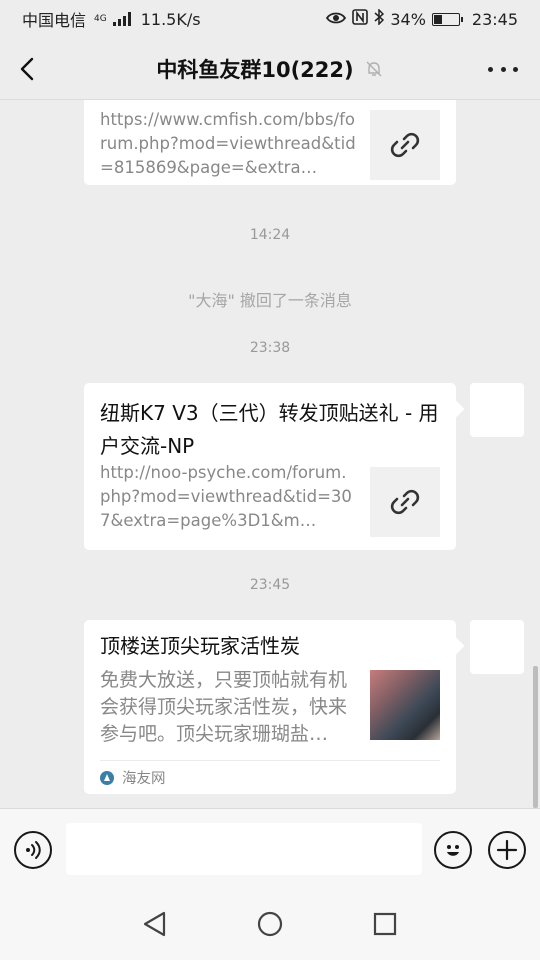 The width and height of the screenshot is (540, 960). I want to click on carrier-name: 中国电信, so click(54, 20).